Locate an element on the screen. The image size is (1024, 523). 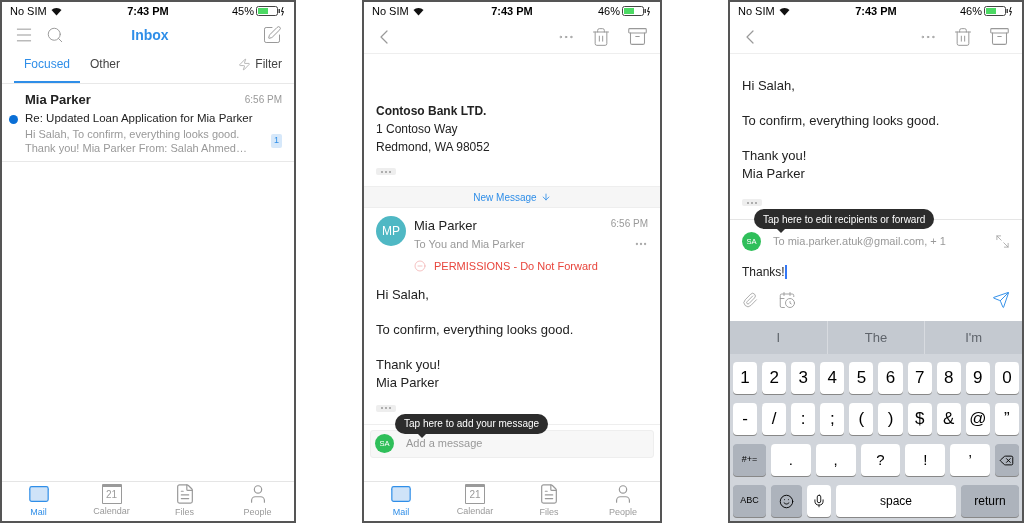
screen-title: Inbox is located at coordinates (150, 35).